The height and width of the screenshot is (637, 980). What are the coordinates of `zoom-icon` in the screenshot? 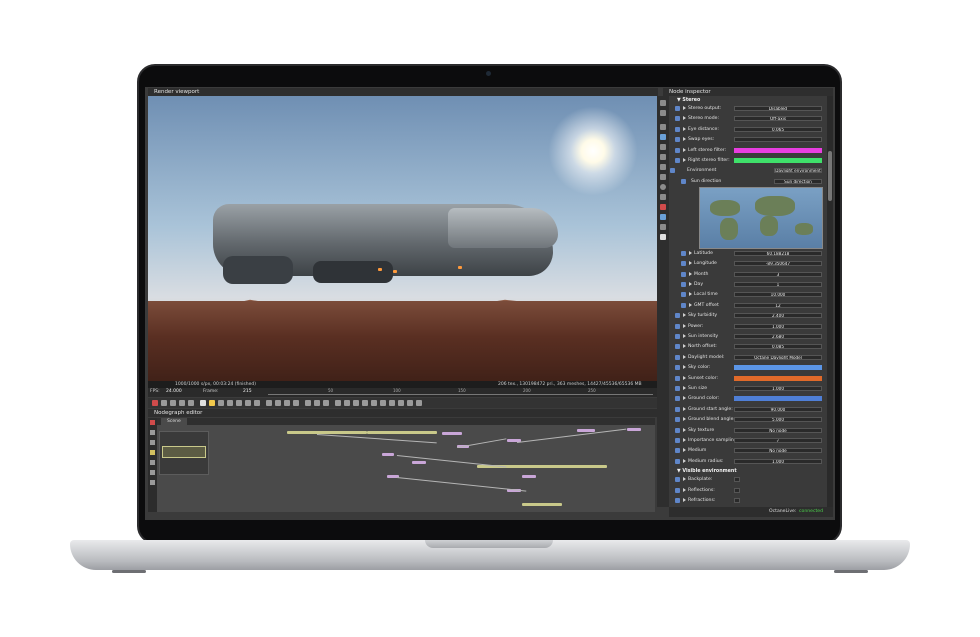 It's located at (248, 403).